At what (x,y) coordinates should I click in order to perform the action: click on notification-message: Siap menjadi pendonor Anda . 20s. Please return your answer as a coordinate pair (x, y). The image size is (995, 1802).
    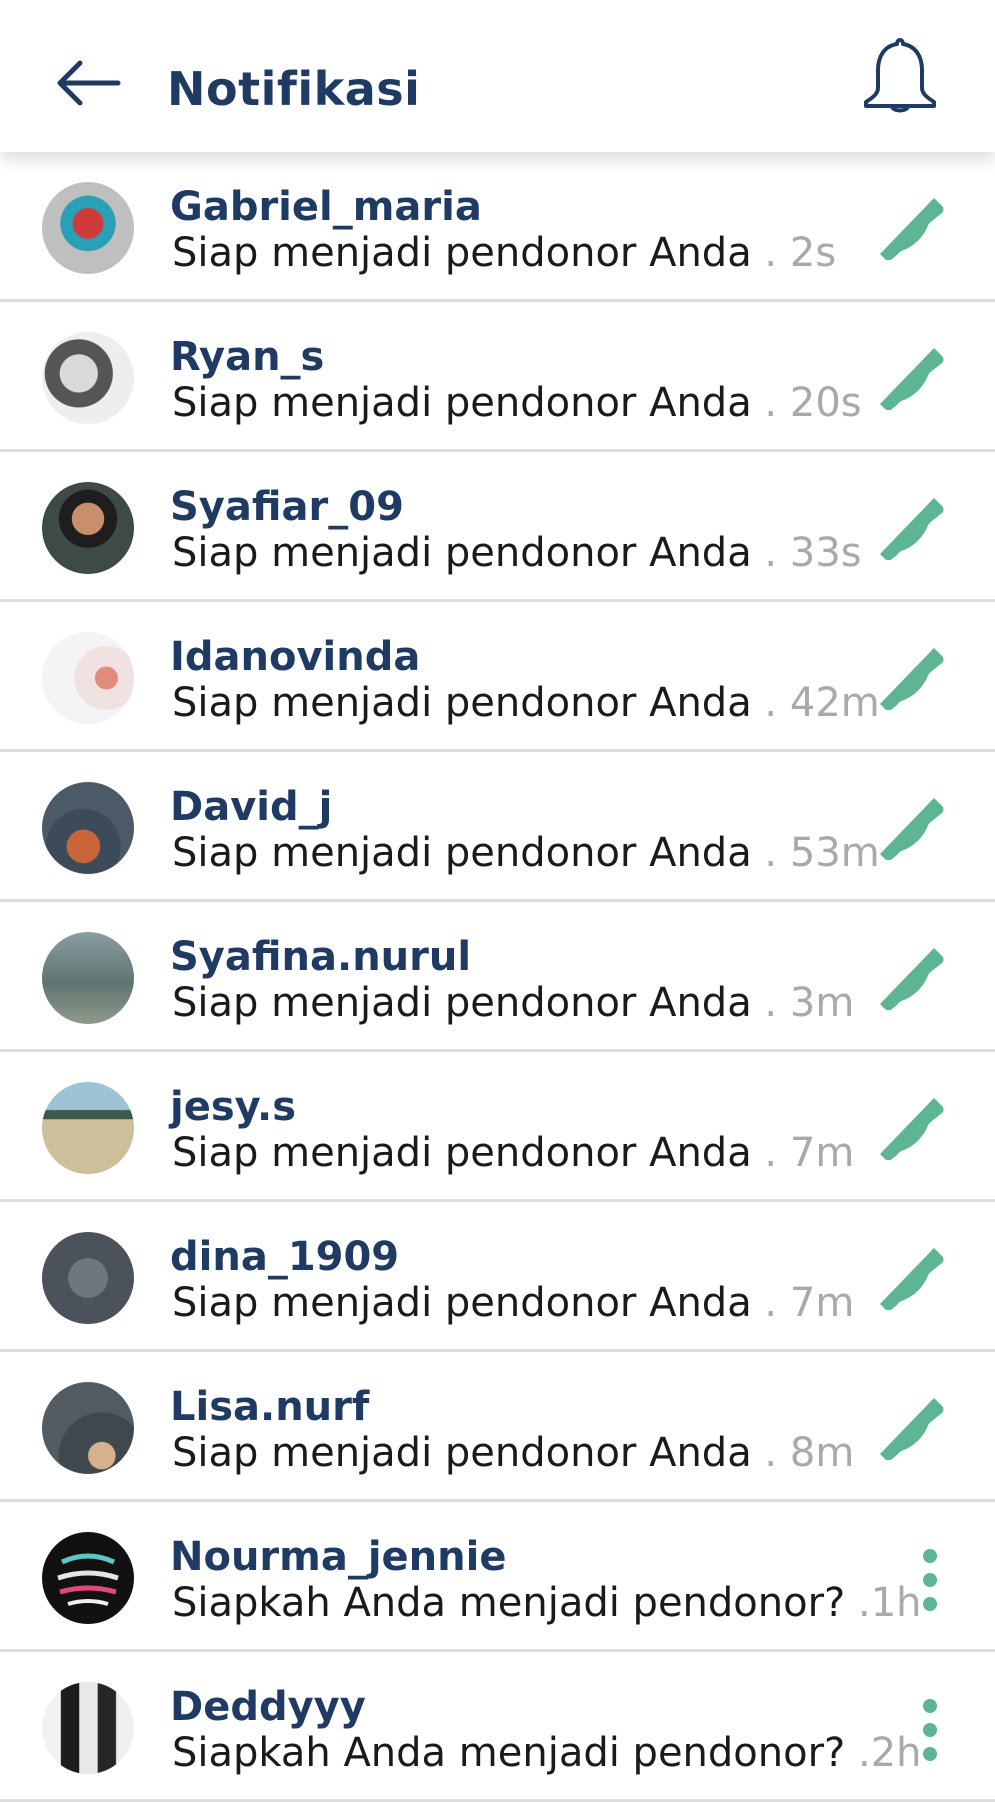
    Looking at the image, I should click on (517, 403).